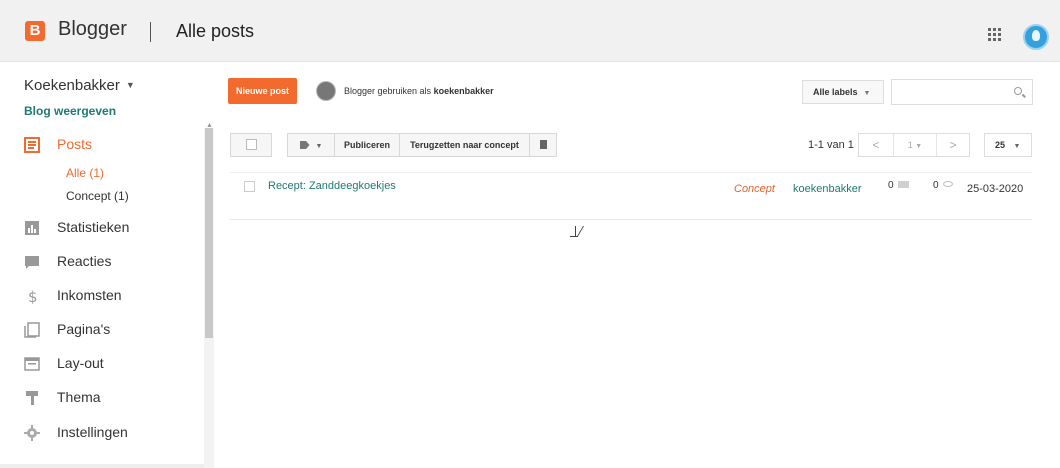  What do you see at coordinates (93, 227) in the screenshot?
I see `sidebar-item-label: Statistieken` at bounding box center [93, 227].